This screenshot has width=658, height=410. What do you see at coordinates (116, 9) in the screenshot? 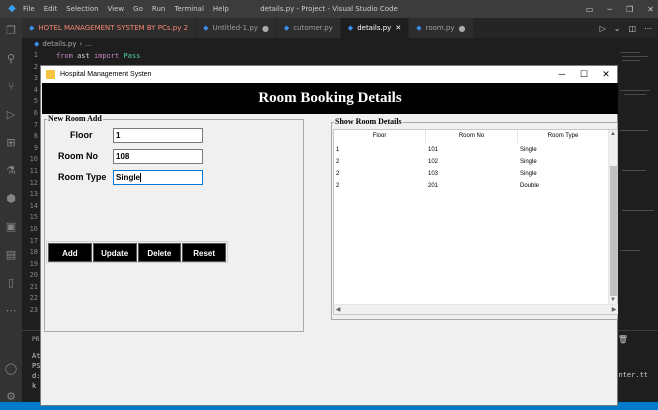
I see `menu-view: View` at bounding box center [116, 9].